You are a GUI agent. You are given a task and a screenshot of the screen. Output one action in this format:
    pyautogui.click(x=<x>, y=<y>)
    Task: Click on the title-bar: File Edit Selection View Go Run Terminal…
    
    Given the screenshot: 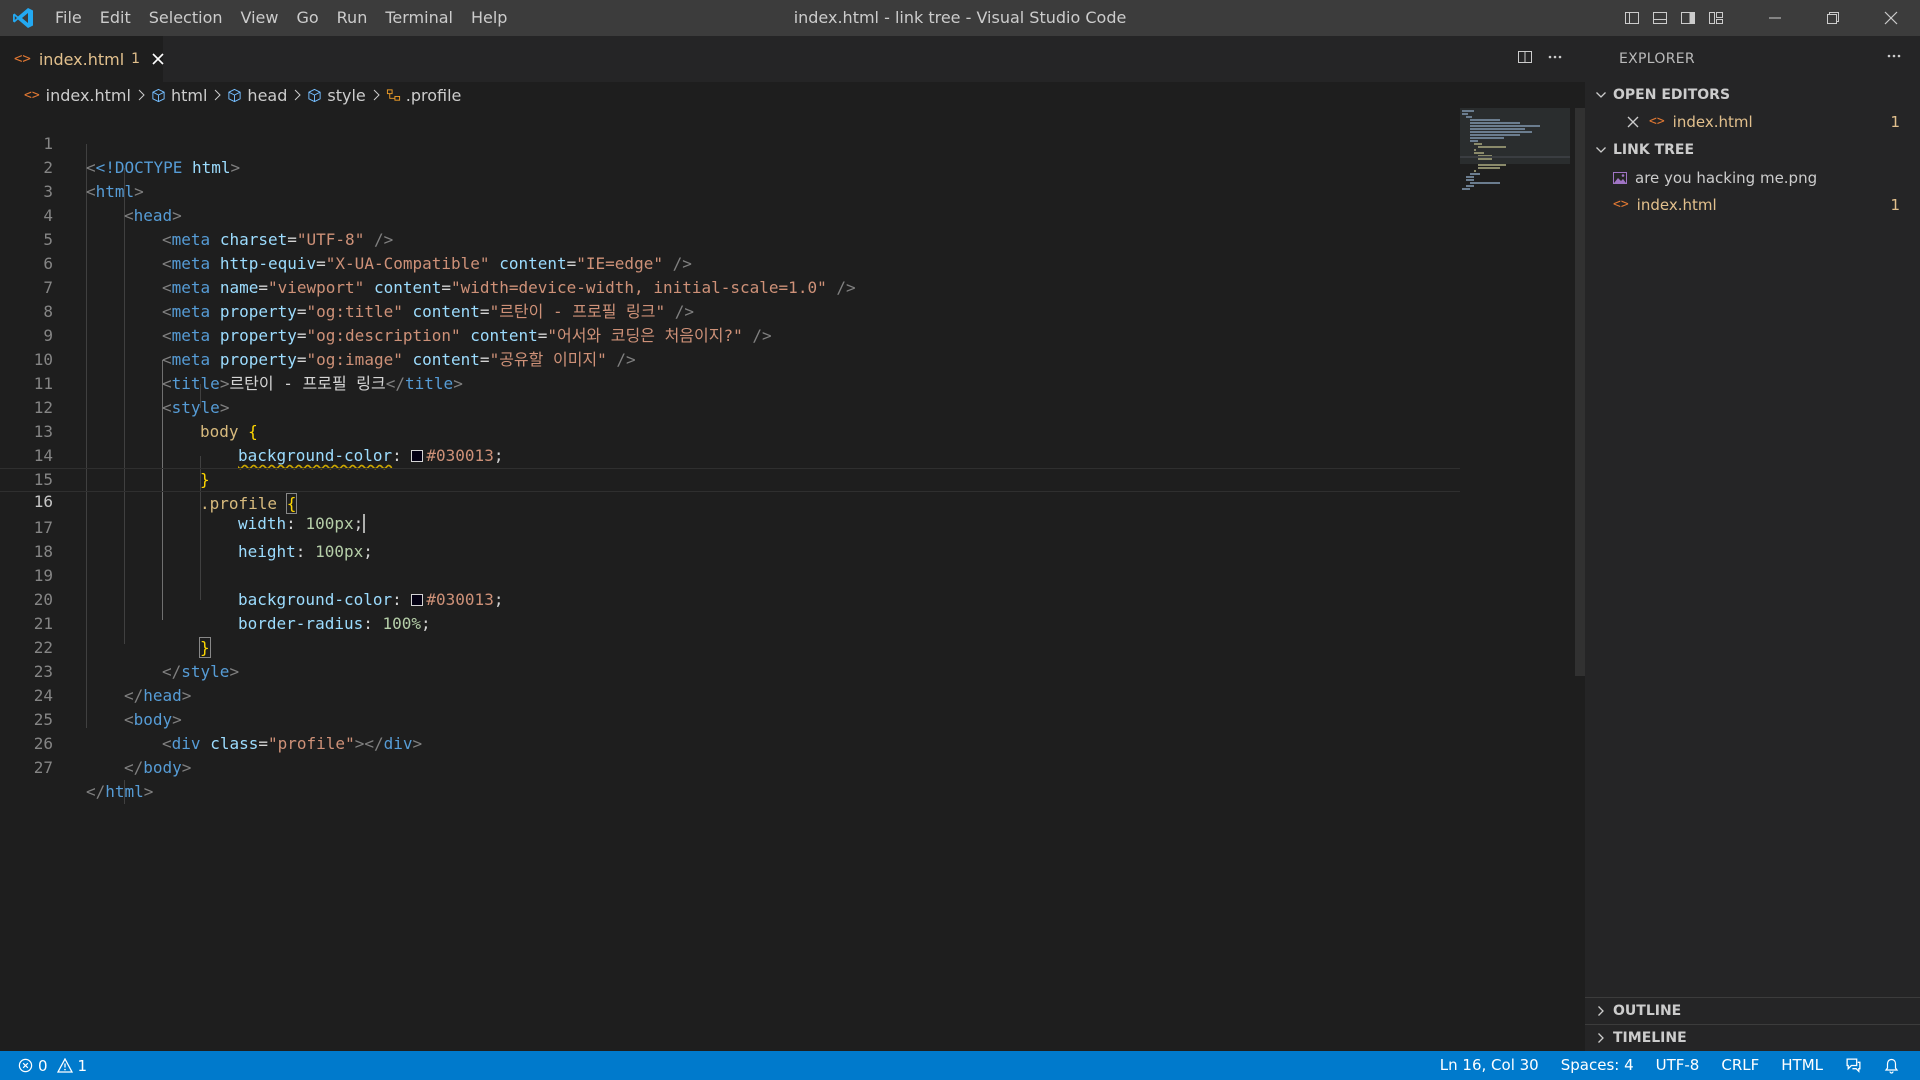 What is the action you would take?
    pyautogui.click(x=960, y=18)
    